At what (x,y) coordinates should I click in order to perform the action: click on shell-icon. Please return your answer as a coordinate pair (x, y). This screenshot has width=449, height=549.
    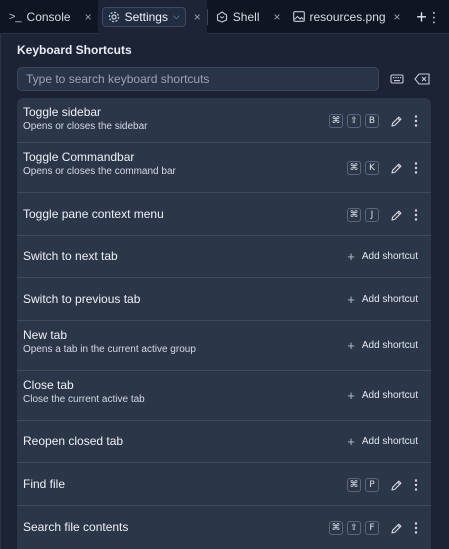
    Looking at the image, I should click on (222, 16).